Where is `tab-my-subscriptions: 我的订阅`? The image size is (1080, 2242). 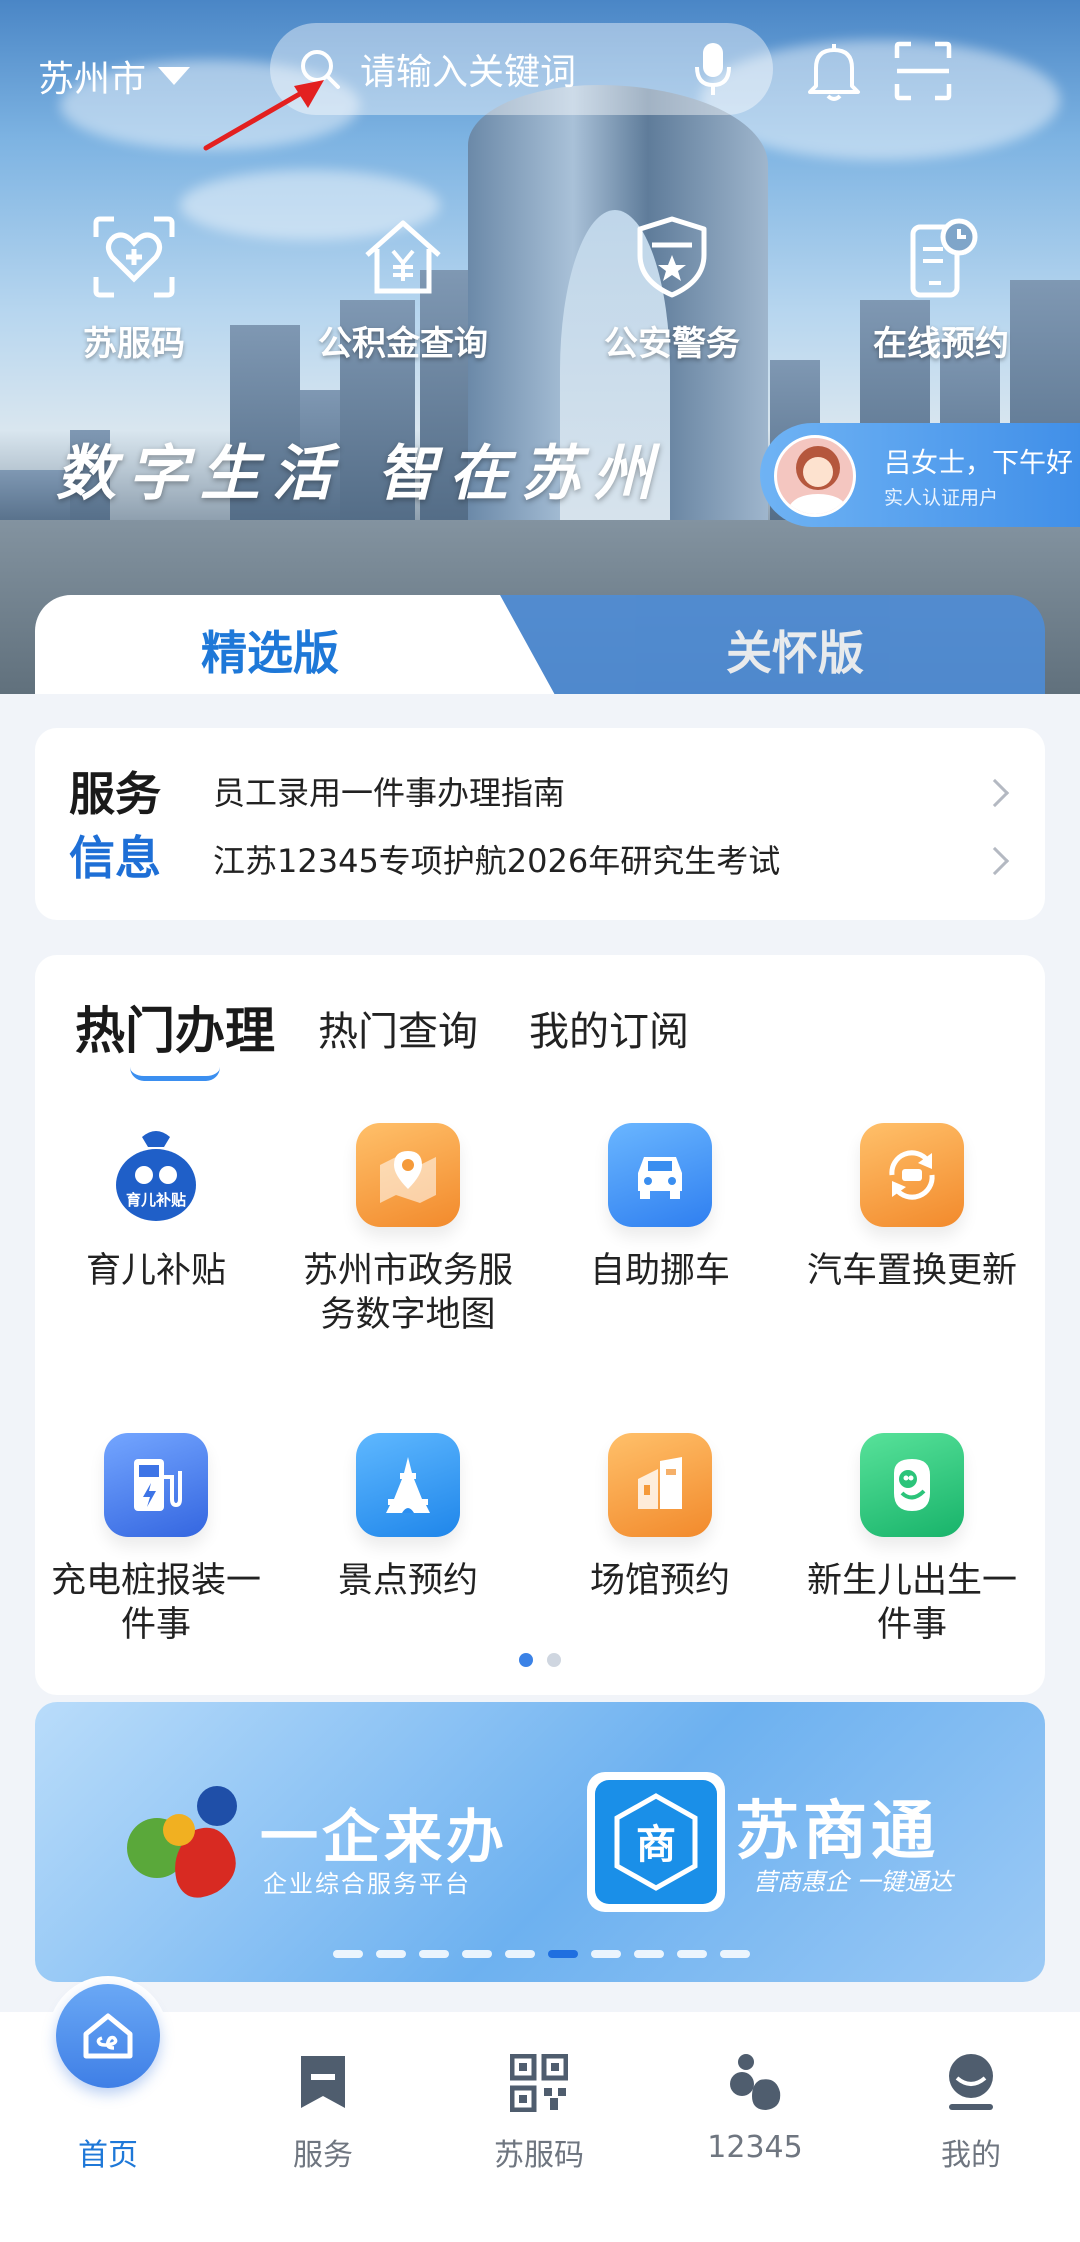 tab-my-subscriptions: 我的订阅 is located at coordinates (609, 1028).